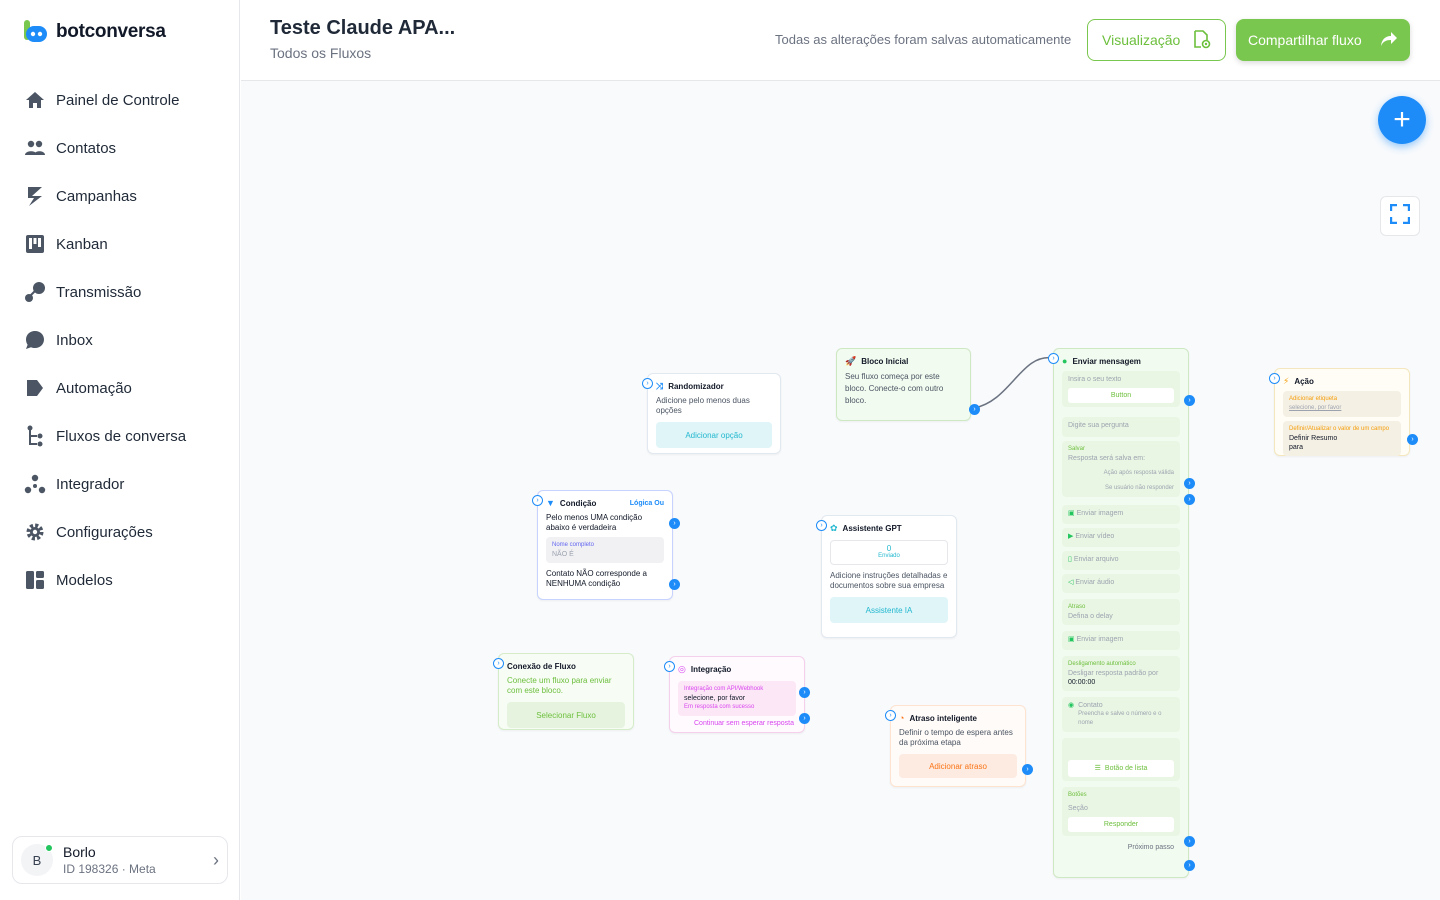  I want to click on output-port-success: ›, so click(804, 692).